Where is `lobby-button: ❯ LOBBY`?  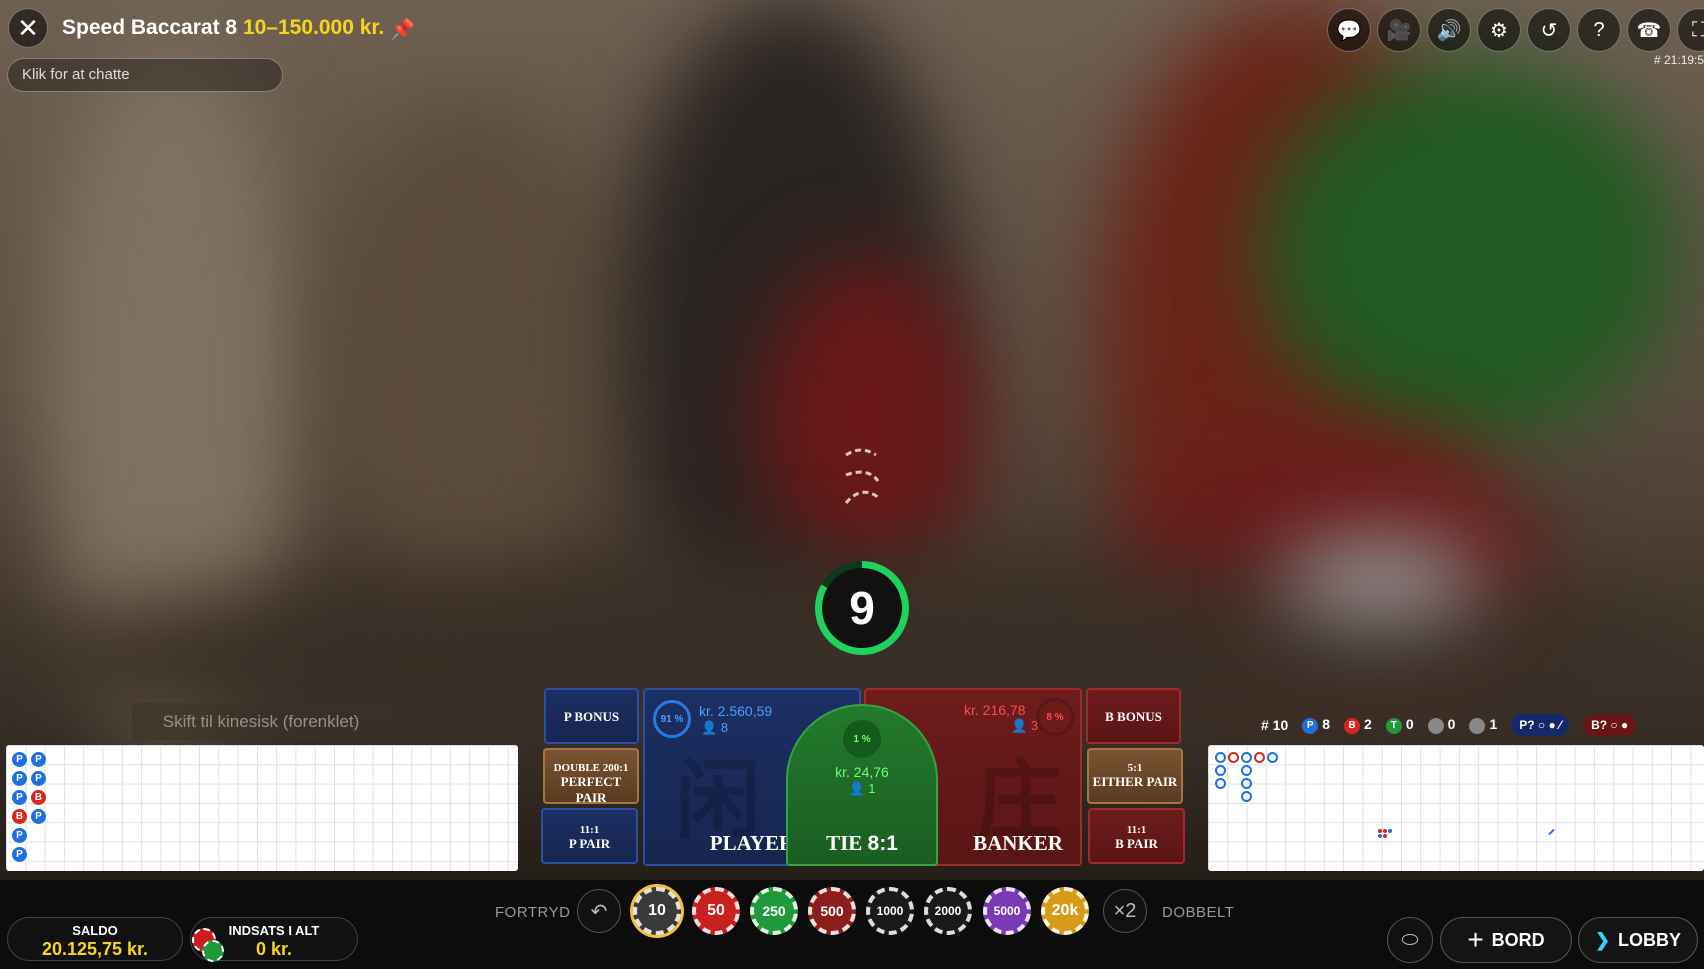 lobby-button: ❯ LOBBY is located at coordinates (1638, 940).